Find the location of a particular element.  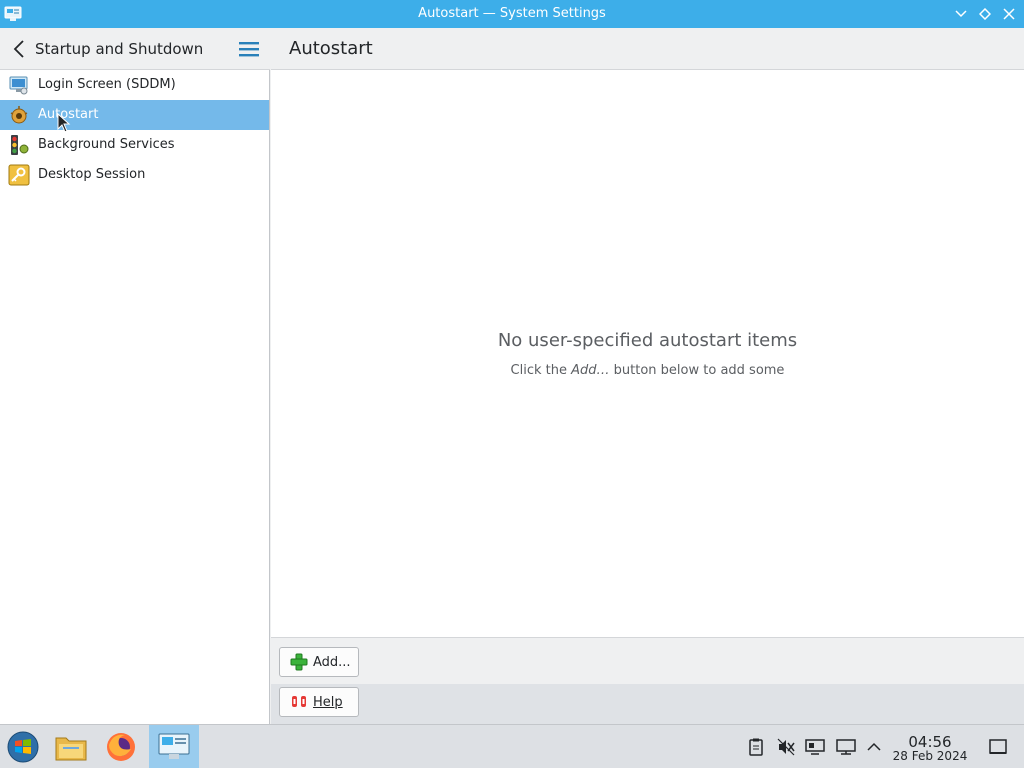

close-icon is located at coordinates (1009, 14).